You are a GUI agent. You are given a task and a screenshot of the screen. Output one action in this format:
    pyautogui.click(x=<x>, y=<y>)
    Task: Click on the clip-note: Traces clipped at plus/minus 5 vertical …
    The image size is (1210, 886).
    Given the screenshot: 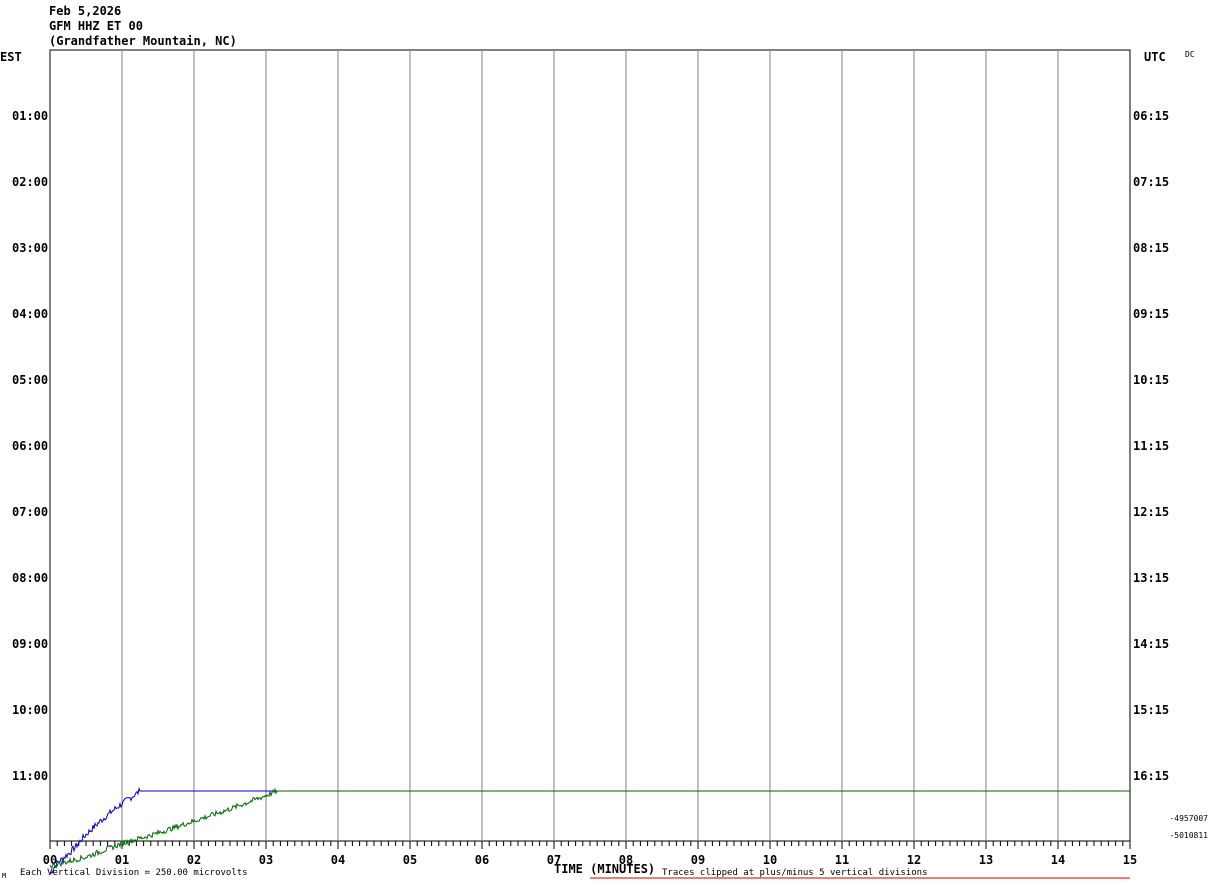 What is the action you would take?
    pyautogui.click(x=795, y=873)
    